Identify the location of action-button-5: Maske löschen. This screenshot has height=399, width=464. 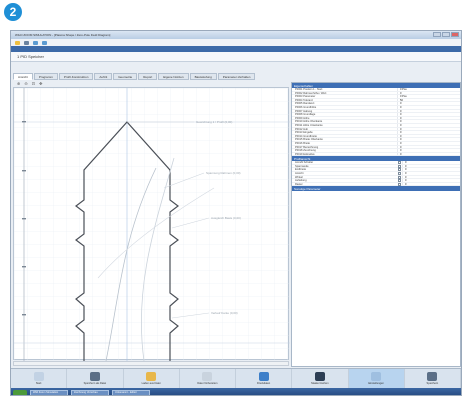
(320, 378).